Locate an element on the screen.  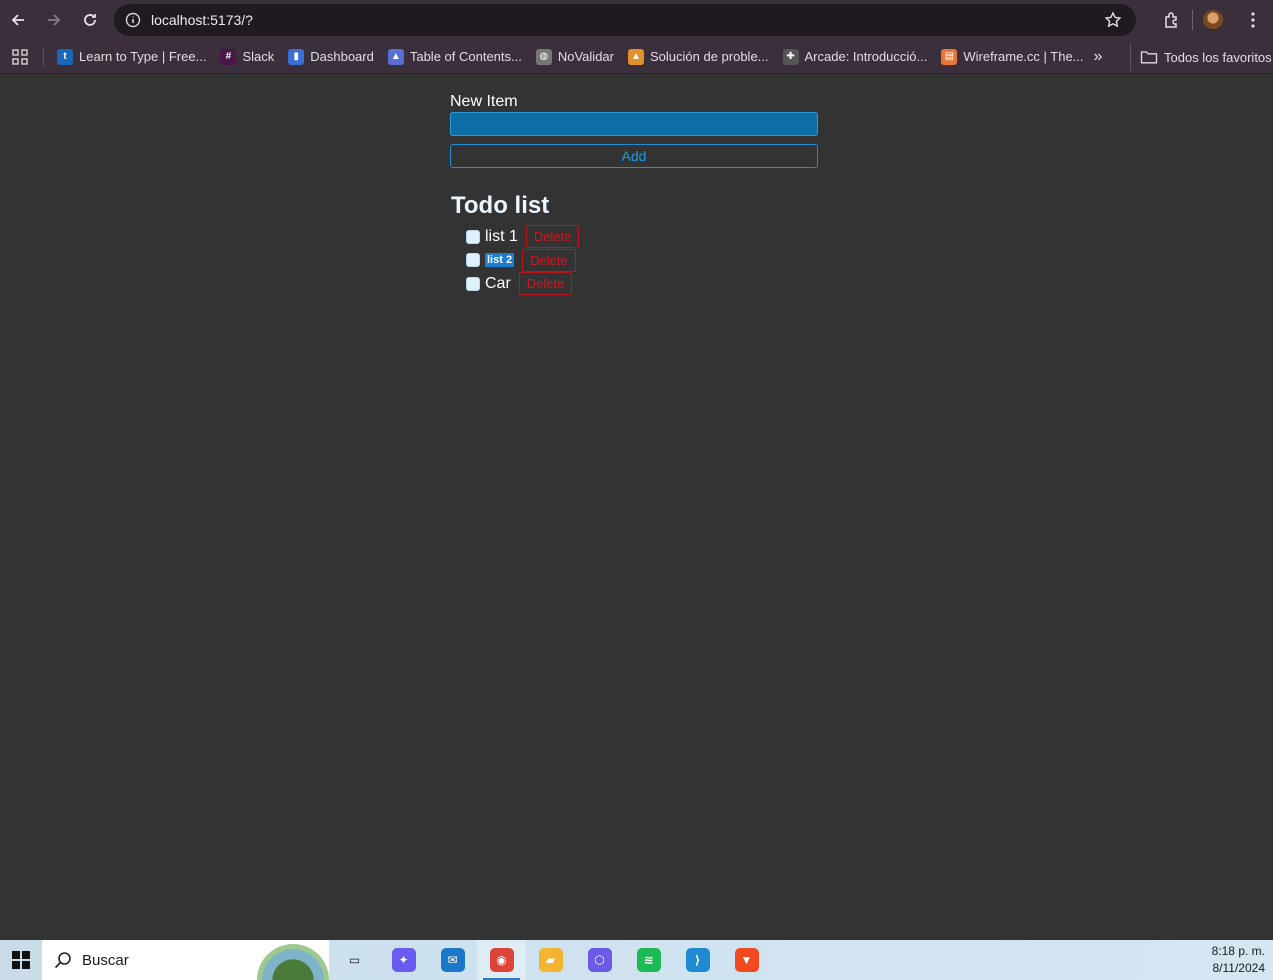
taskbar-app-button: ▭ is located at coordinates (354, 960).